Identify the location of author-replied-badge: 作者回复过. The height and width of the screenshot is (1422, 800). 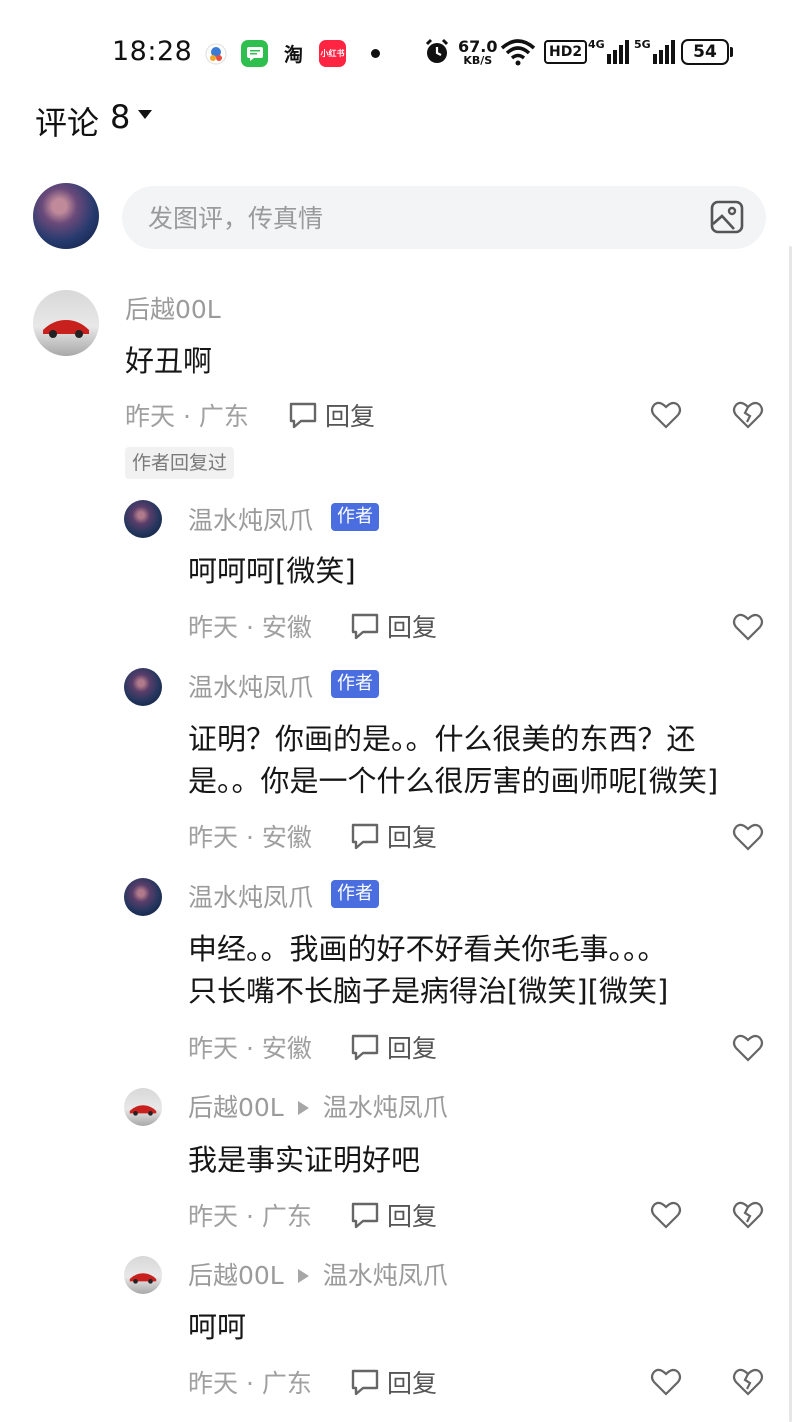
(180, 463).